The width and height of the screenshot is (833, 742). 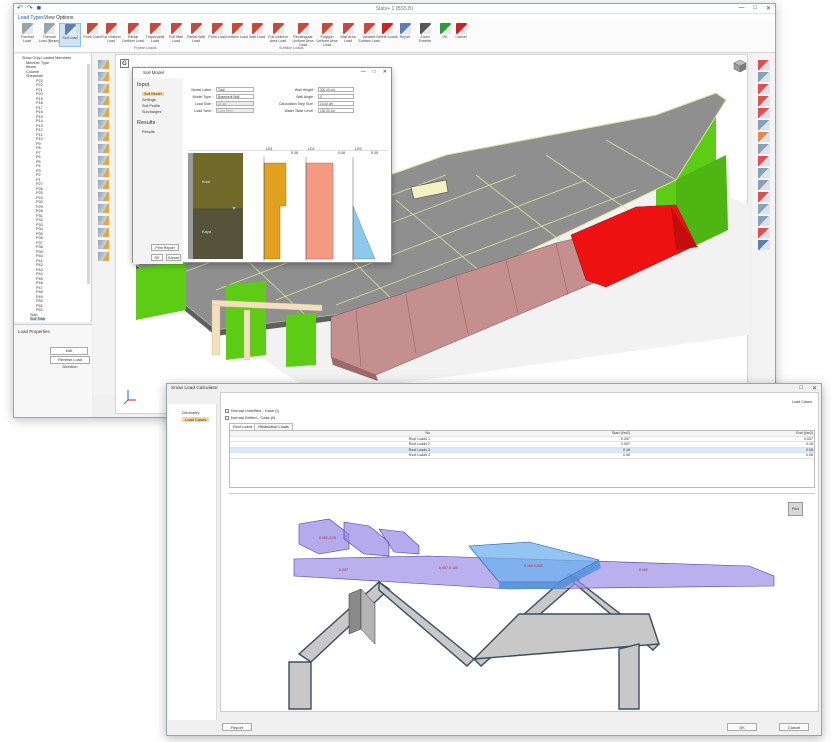 What do you see at coordinates (425, 35) in the screenshot?
I see `ribbon-button-19: Zoom Extents` at bounding box center [425, 35].